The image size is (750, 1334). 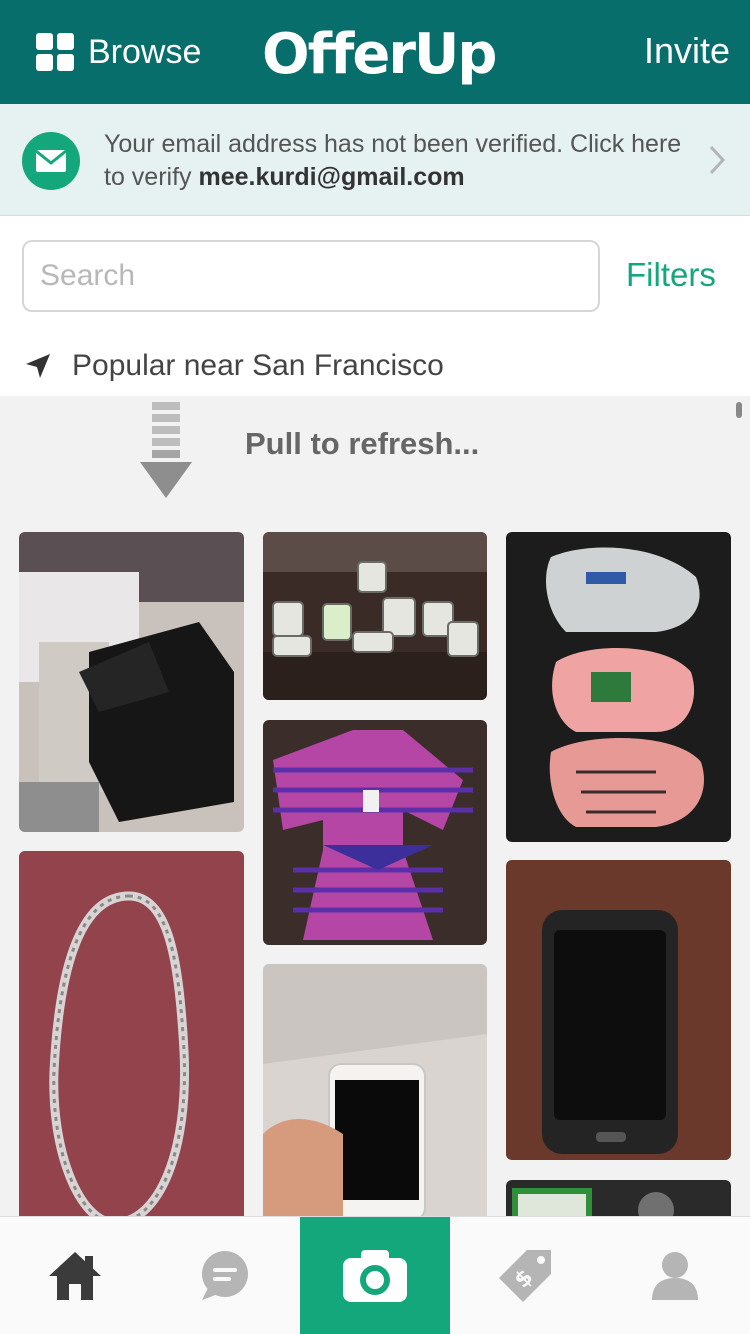 I want to click on tab-selling: $, so click(x=525, y=1275).